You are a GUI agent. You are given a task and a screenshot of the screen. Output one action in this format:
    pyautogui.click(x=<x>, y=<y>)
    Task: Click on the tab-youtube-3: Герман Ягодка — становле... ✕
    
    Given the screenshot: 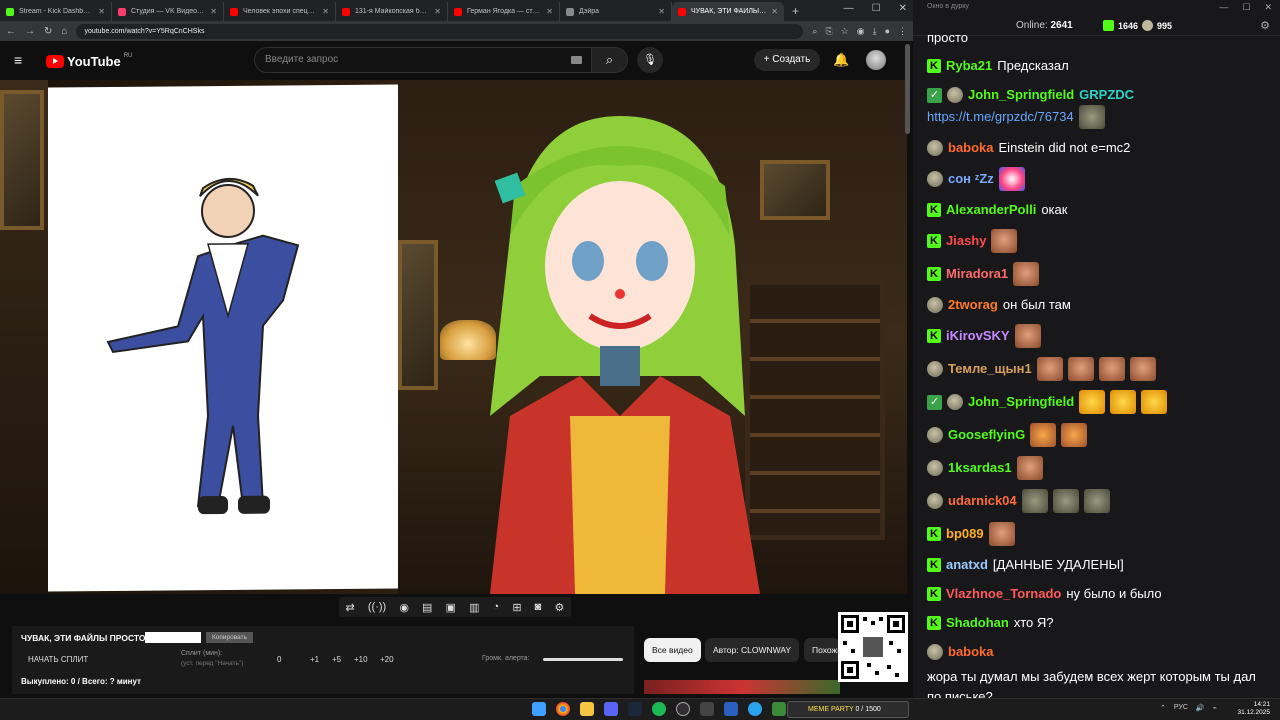 What is the action you would take?
    pyautogui.click(x=504, y=11)
    